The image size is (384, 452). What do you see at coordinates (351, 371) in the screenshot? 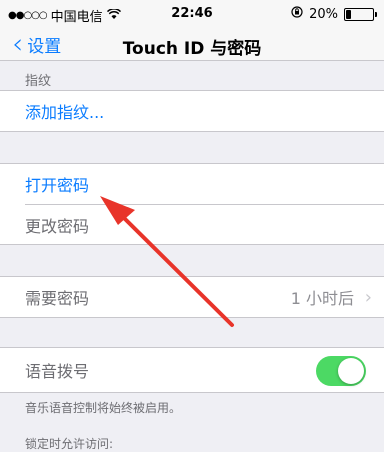
I see `toggle-knob` at bounding box center [351, 371].